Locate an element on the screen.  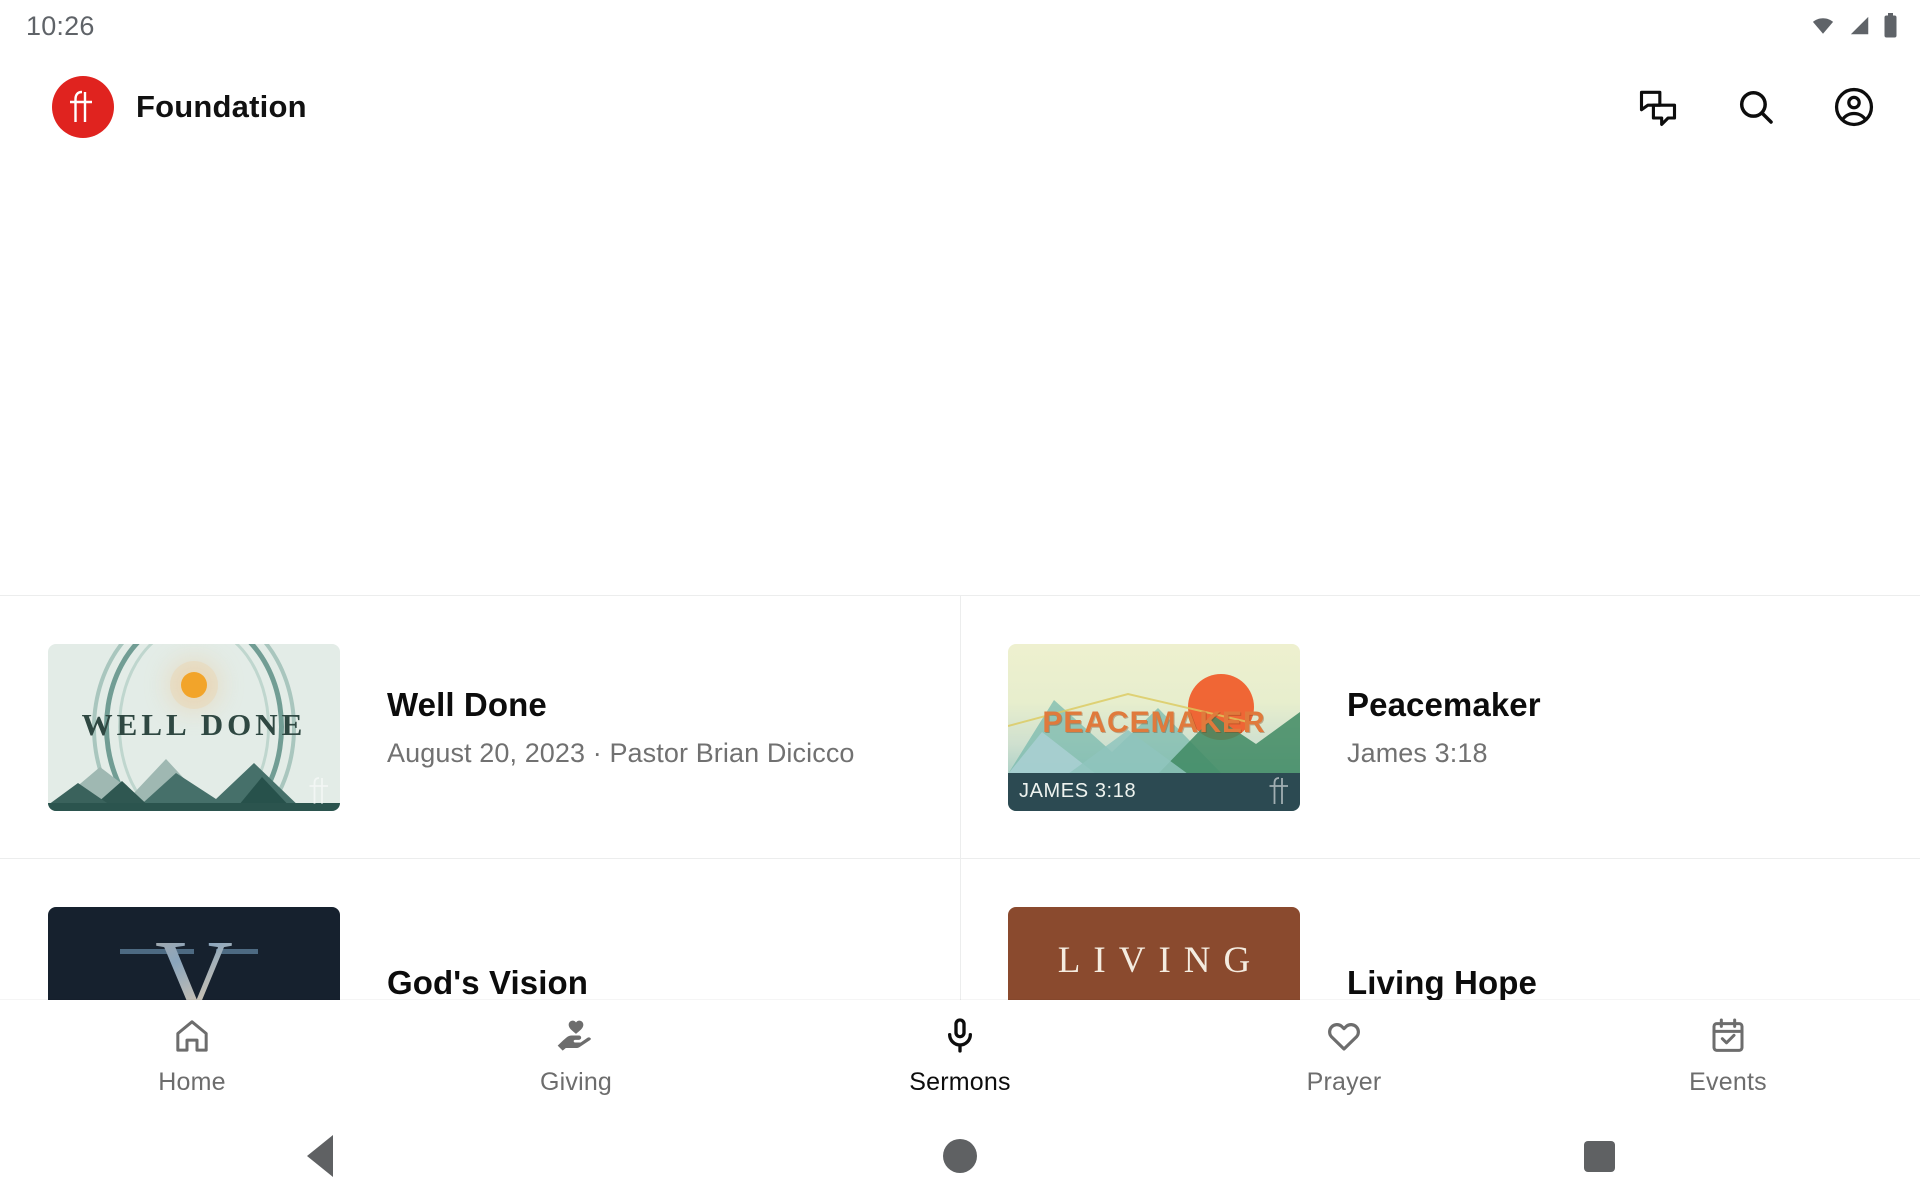
nav-item-giving: Giving is located at coordinates (576, 1056).